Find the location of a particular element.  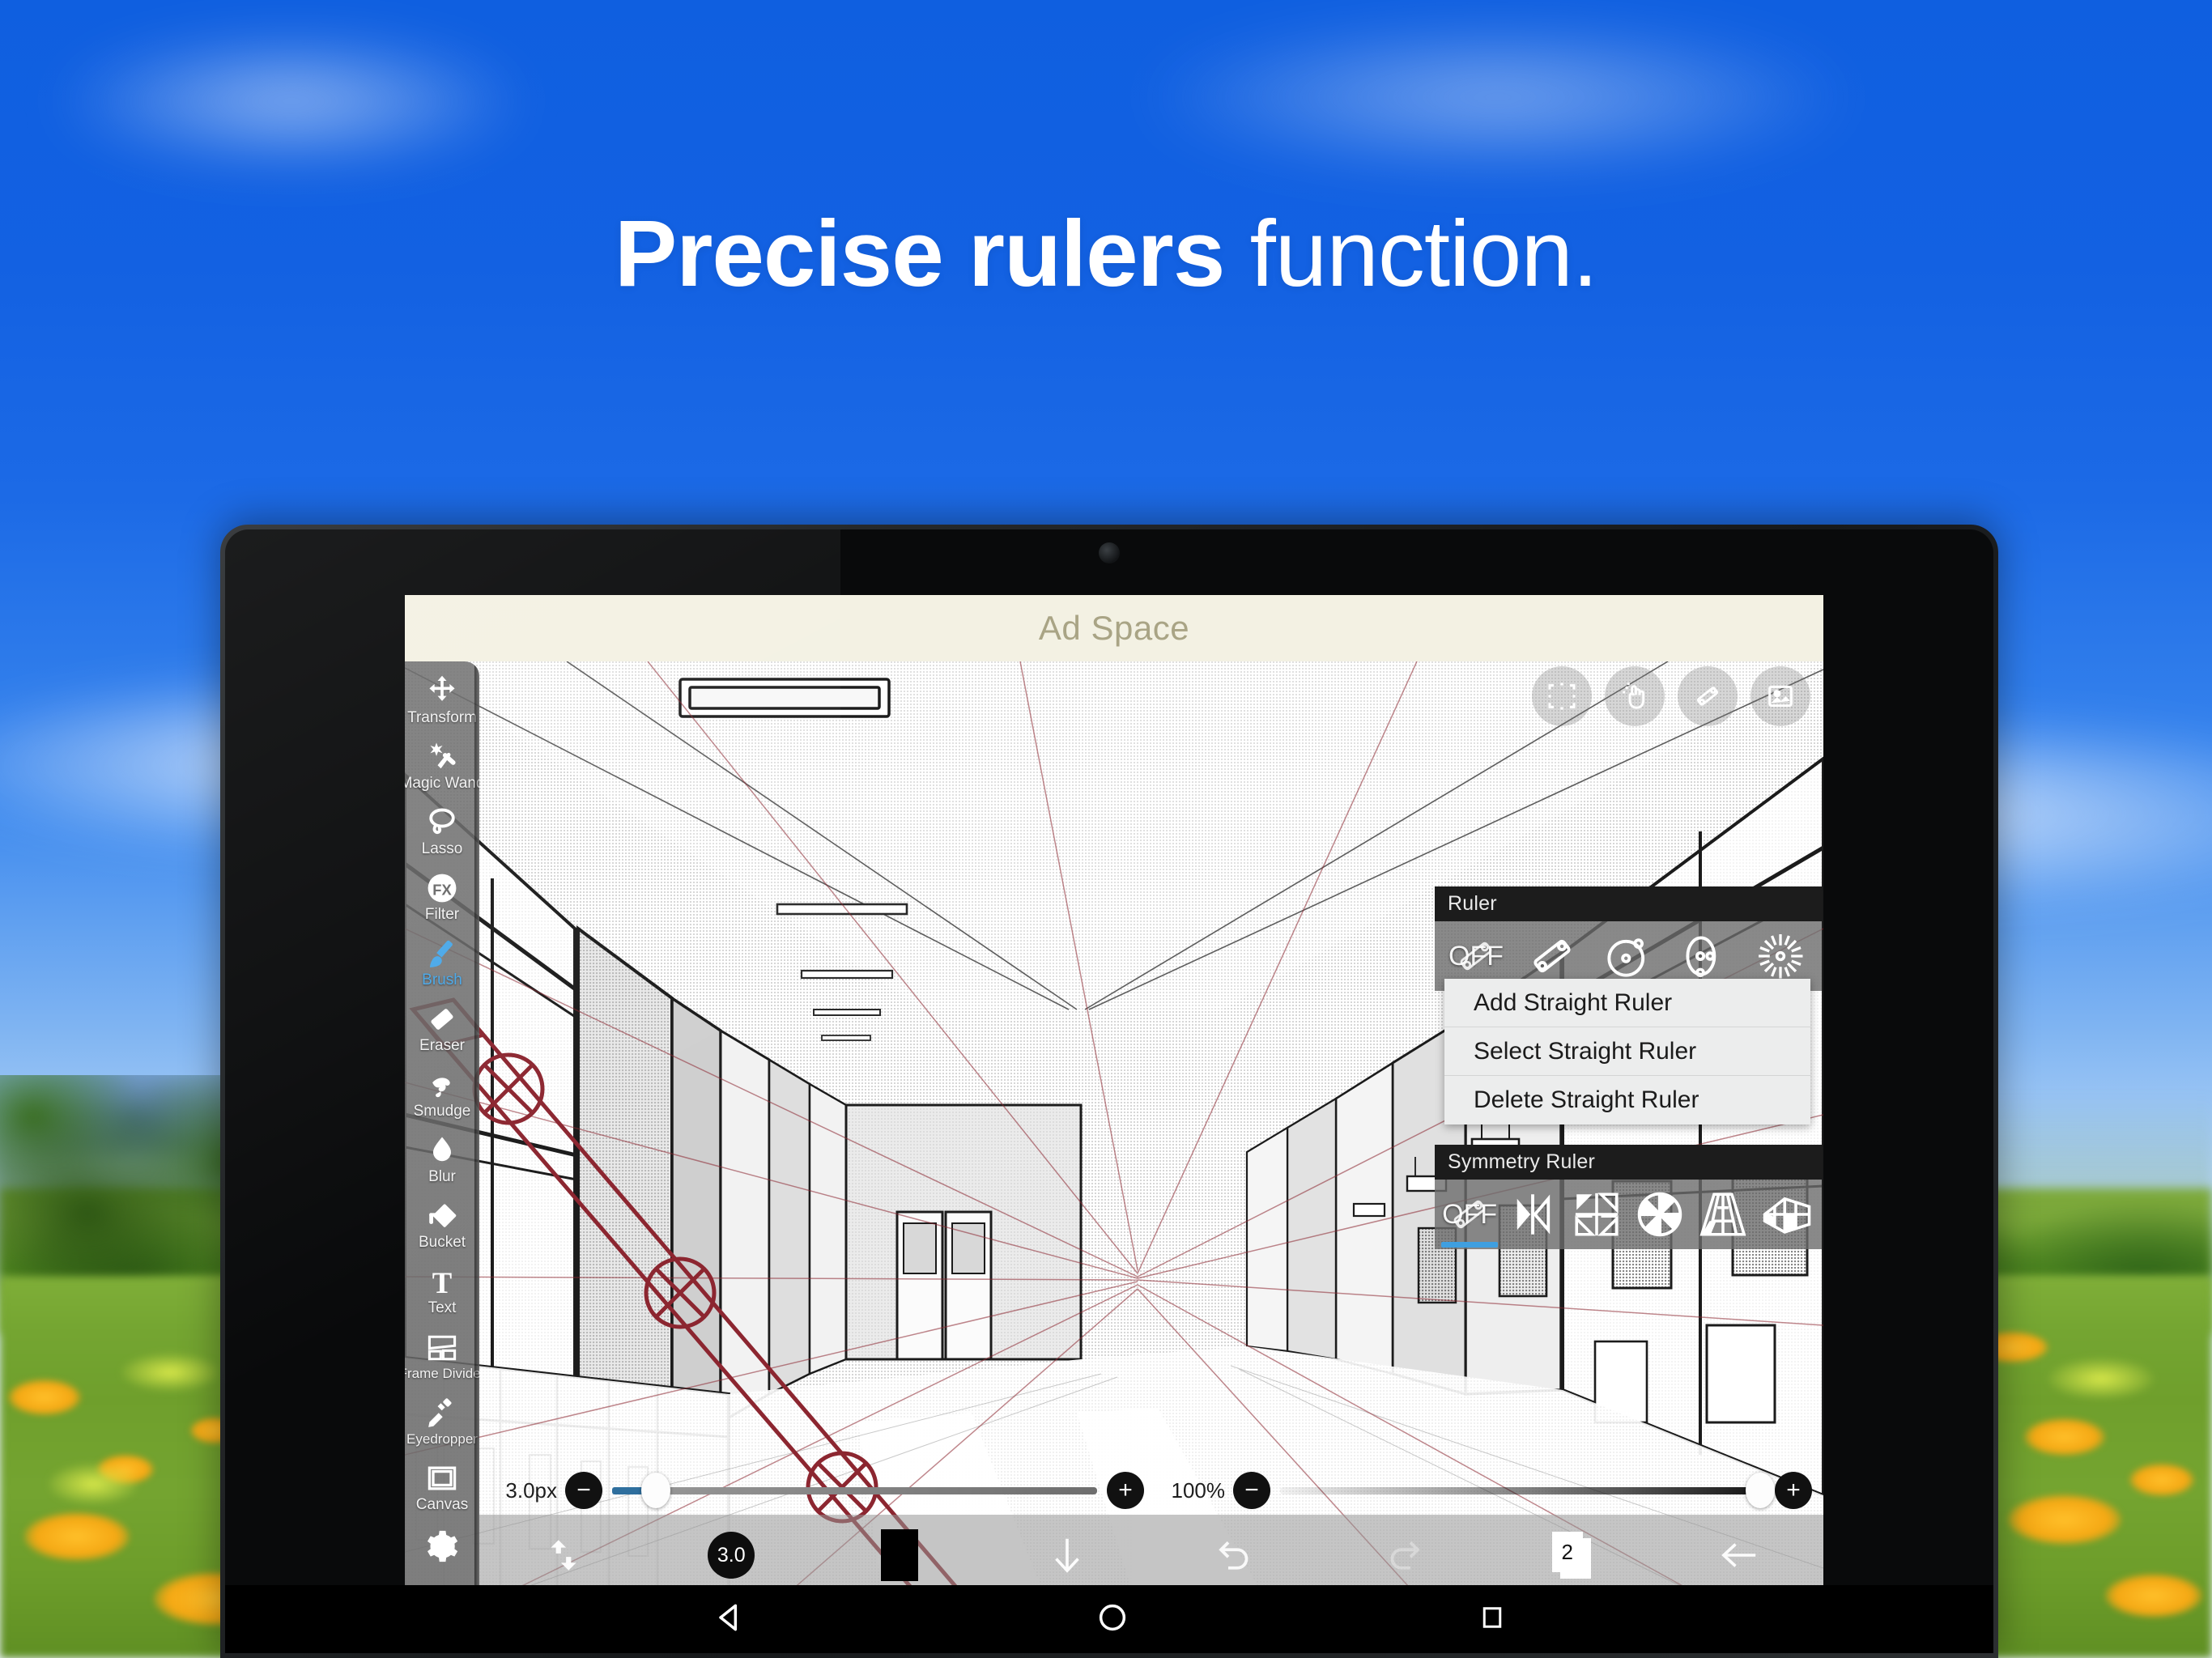

symmetry-option-off: OFF is located at coordinates (1470, 1214).